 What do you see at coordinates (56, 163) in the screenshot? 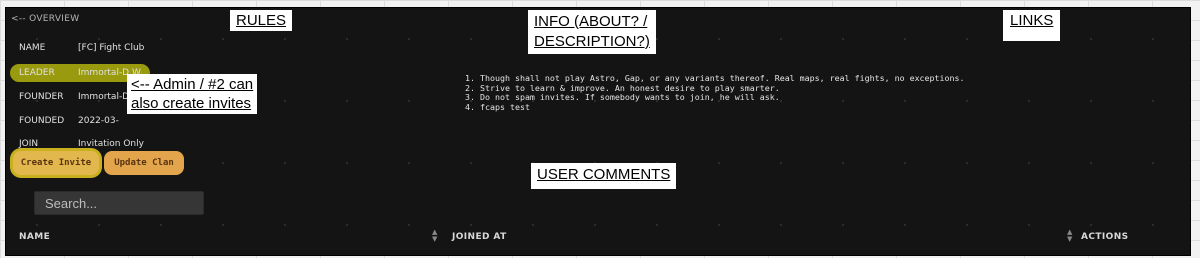
I see `create-invite-button: Create Invite` at bounding box center [56, 163].